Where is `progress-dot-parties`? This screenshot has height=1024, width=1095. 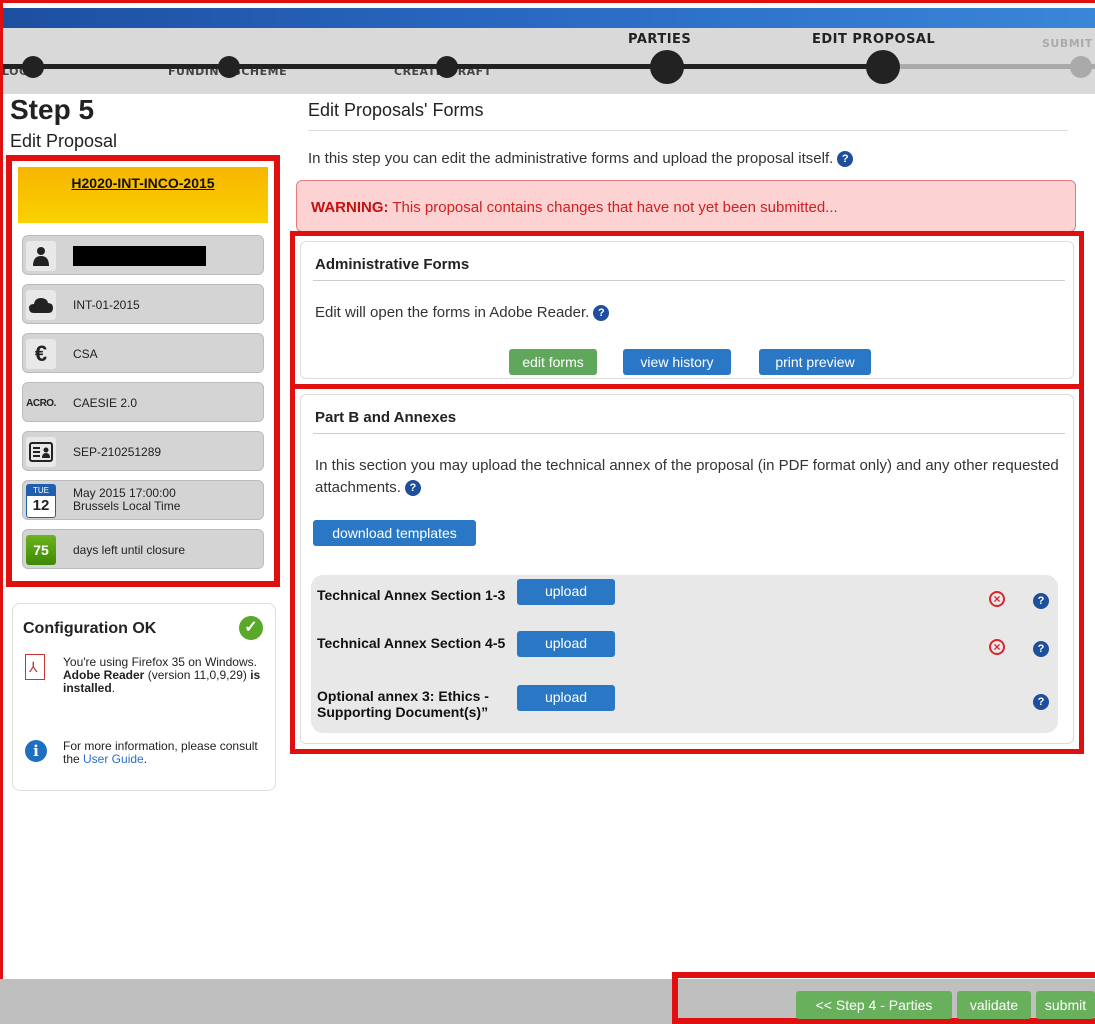 progress-dot-parties is located at coordinates (667, 67).